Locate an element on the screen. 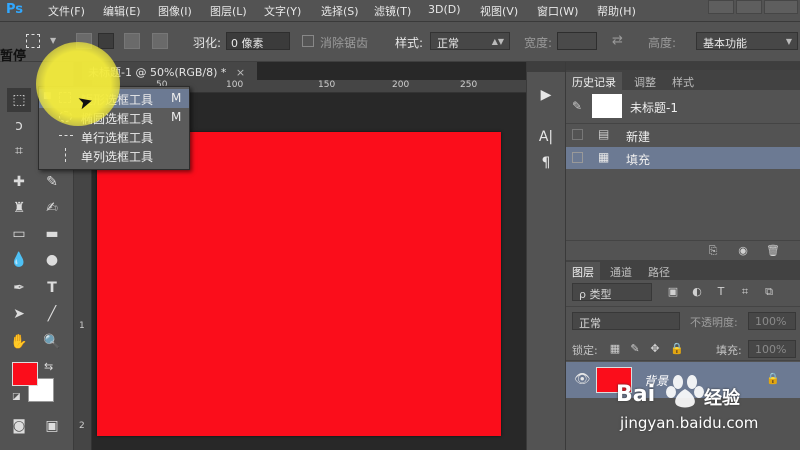 This screenshot has height=450, width=800. line-tool-icon: ╱ is located at coordinates (52, 314).